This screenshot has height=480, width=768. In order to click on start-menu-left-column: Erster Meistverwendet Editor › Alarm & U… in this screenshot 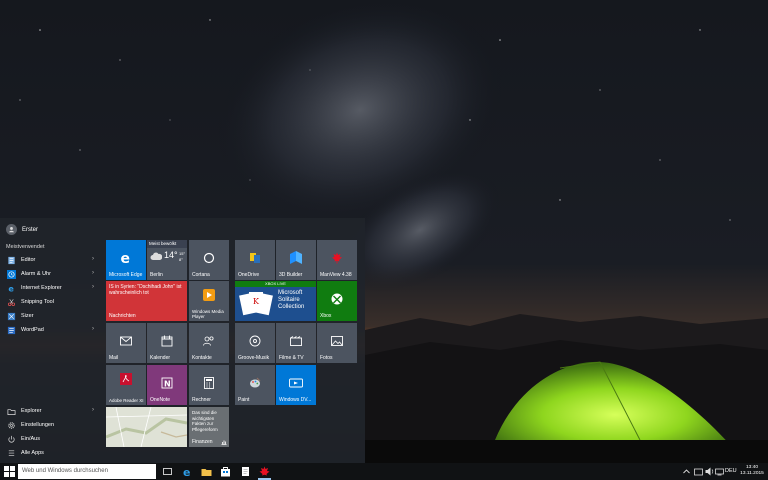, I will do `click(50, 340)`.